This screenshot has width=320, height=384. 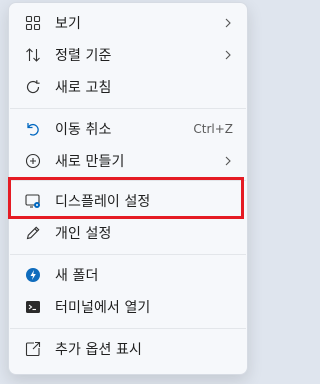 What do you see at coordinates (77, 276) in the screenshot?
I see `menu-item-label: 새 폴더` at bounding box center [77, 276].